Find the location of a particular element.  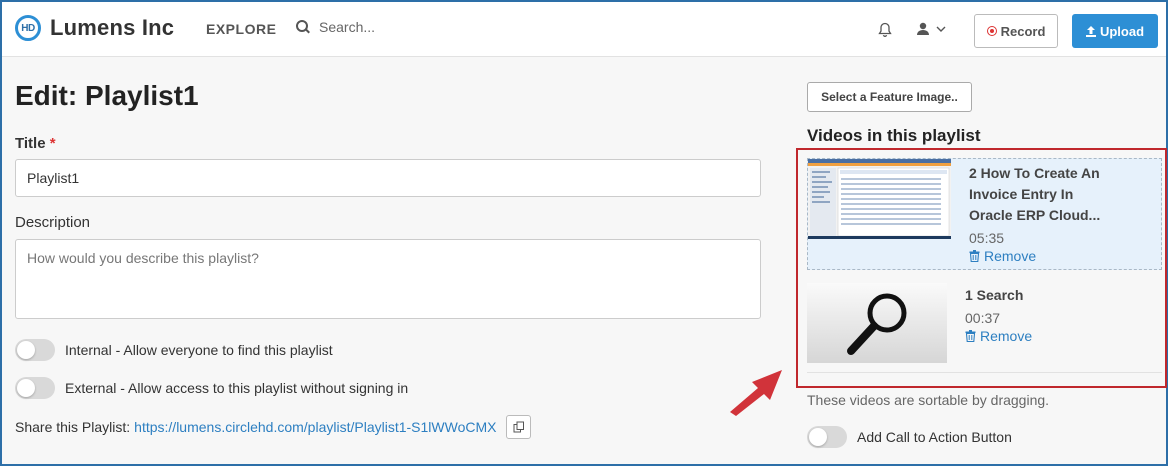

record-button-label: Record is located at coordinates (1023, 31).